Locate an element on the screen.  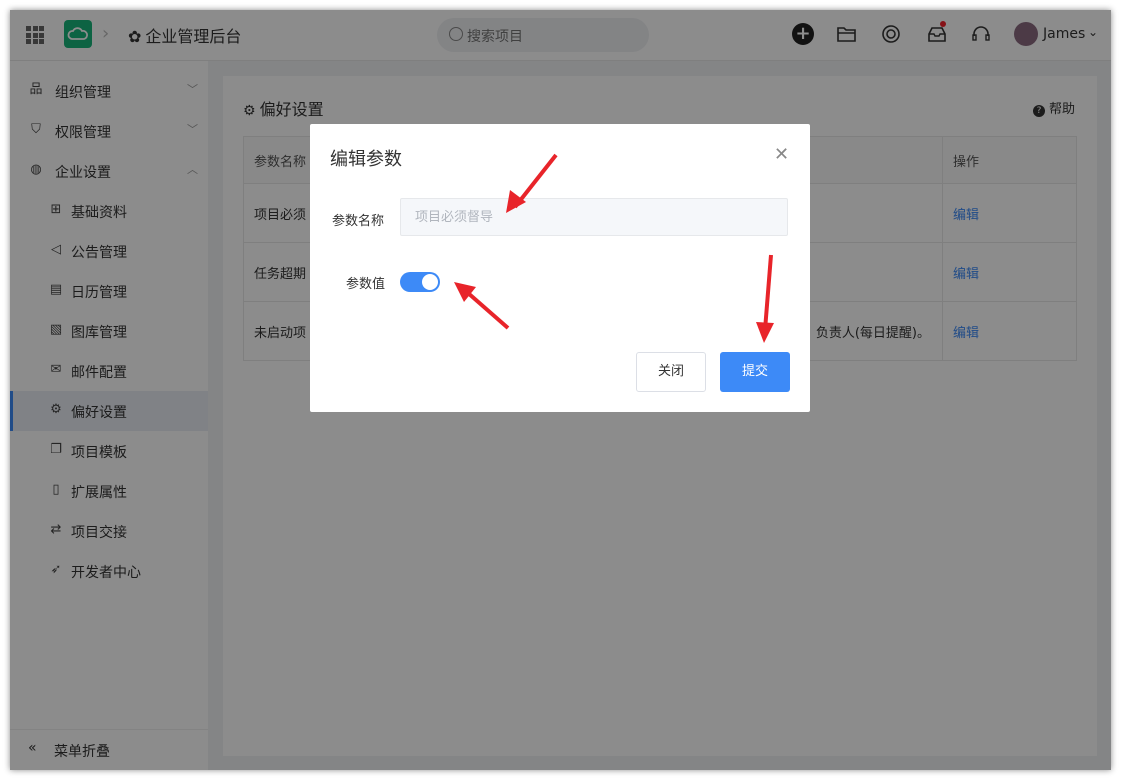
annotation-arrows is located at coordinates (614, 248).